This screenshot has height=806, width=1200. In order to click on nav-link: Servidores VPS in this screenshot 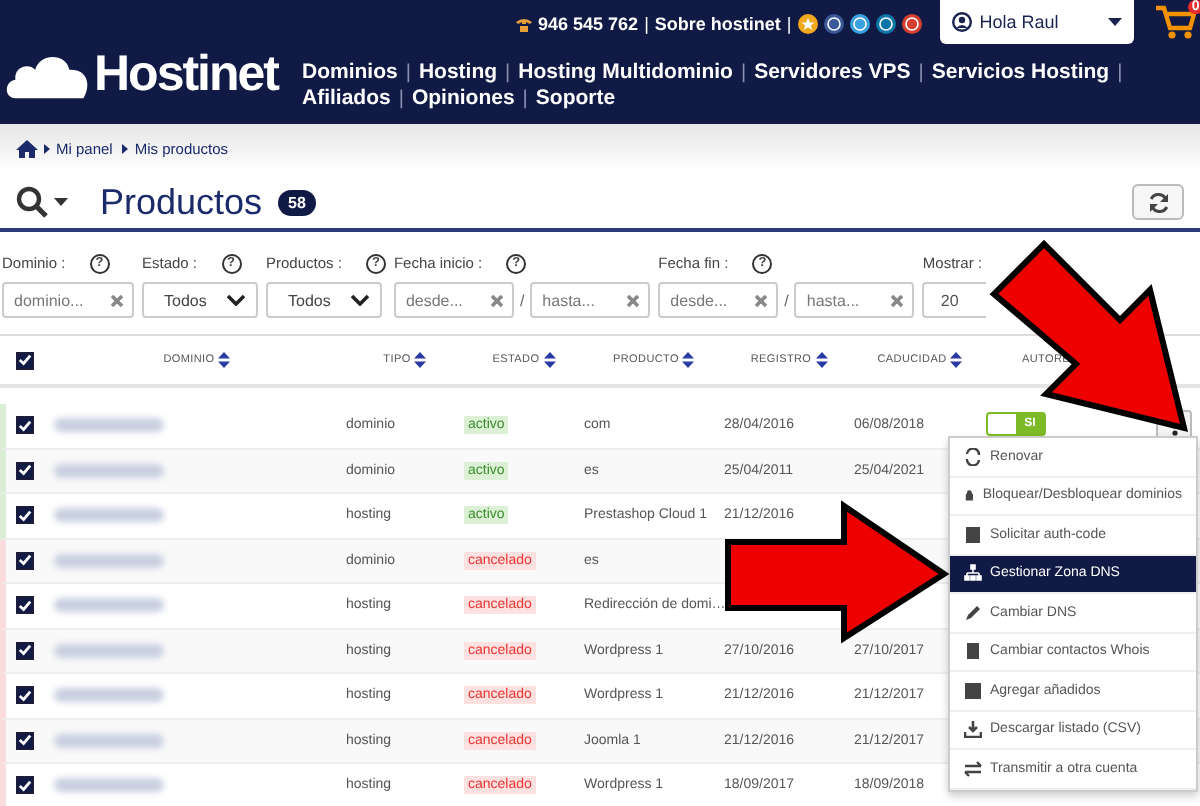, I will do `click(832, 72)`.